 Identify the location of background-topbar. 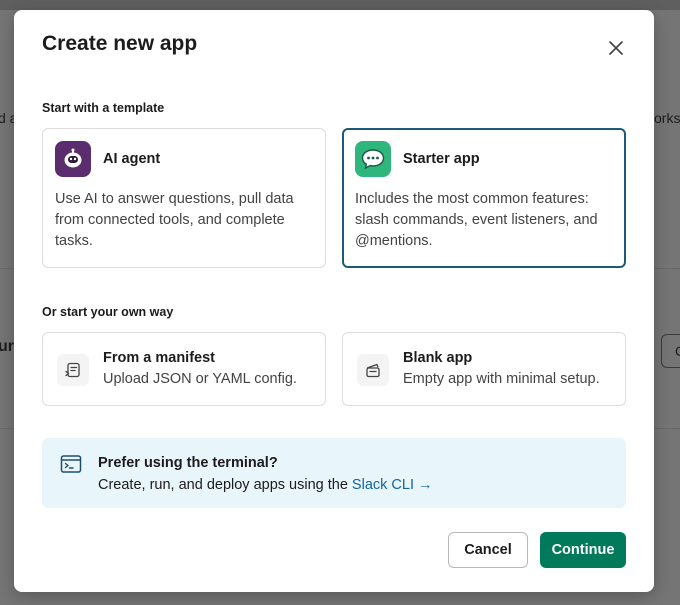
(340, 5).